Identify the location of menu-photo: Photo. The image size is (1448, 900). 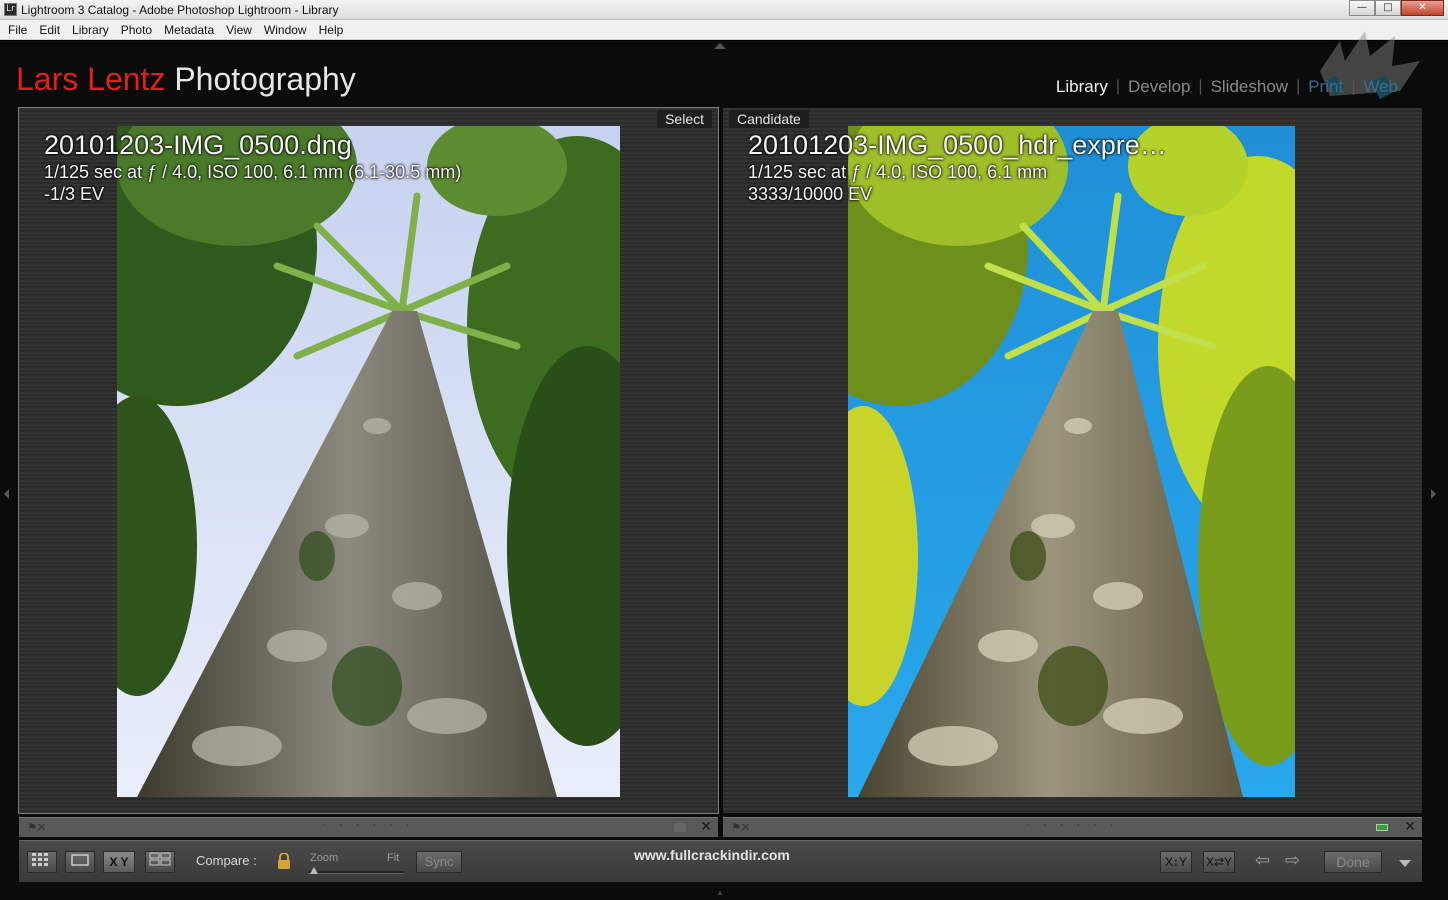
(136, 30).